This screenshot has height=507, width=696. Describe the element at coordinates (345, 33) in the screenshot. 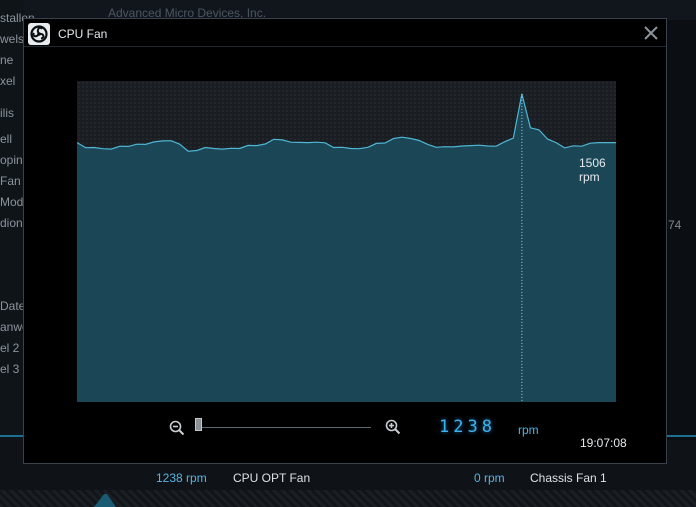

I see `dialog-titlebar: CPU Fan` at that location.